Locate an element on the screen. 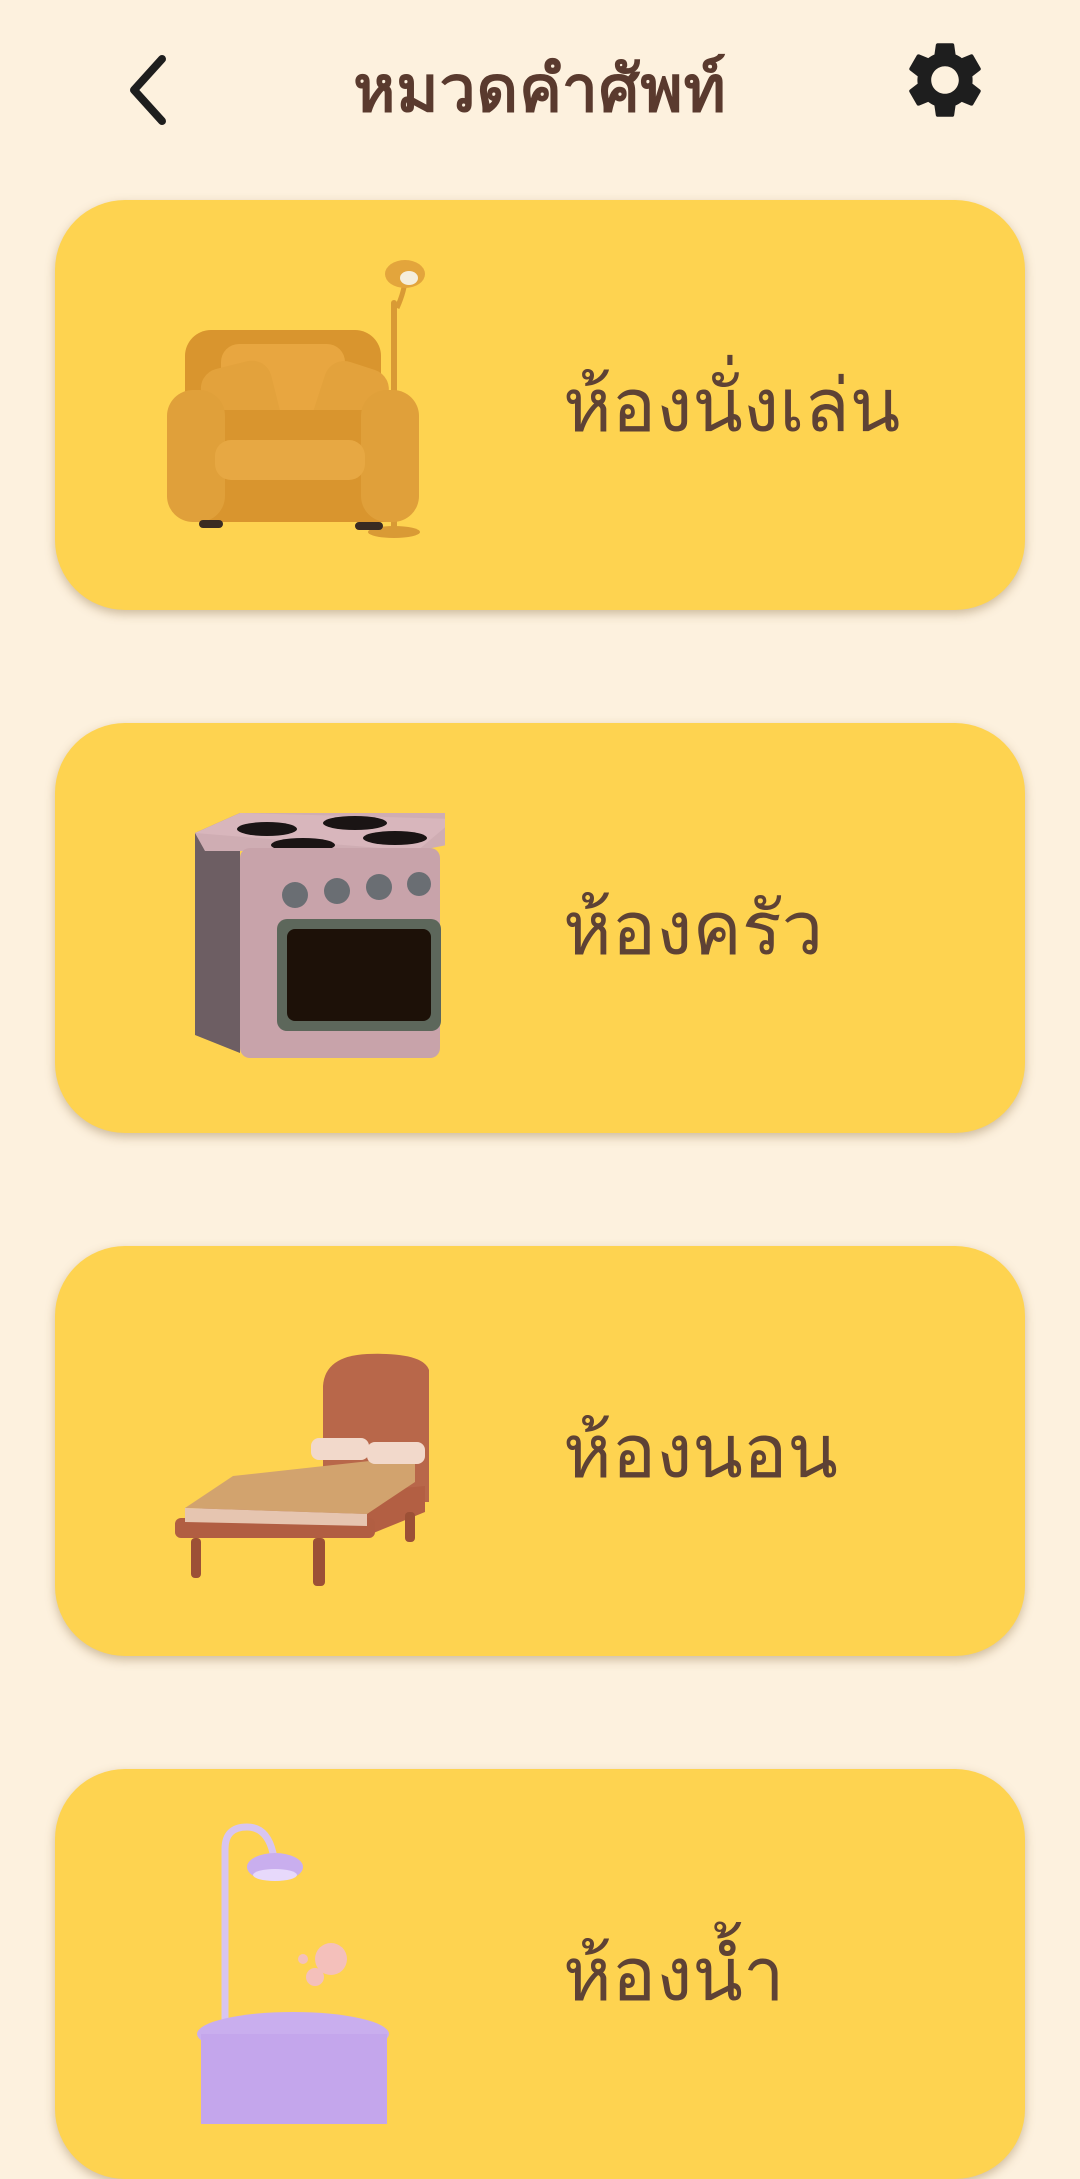 The height and width of the screenshot is (2179, 1080). gear-icon is located at coordinates (945, 80).